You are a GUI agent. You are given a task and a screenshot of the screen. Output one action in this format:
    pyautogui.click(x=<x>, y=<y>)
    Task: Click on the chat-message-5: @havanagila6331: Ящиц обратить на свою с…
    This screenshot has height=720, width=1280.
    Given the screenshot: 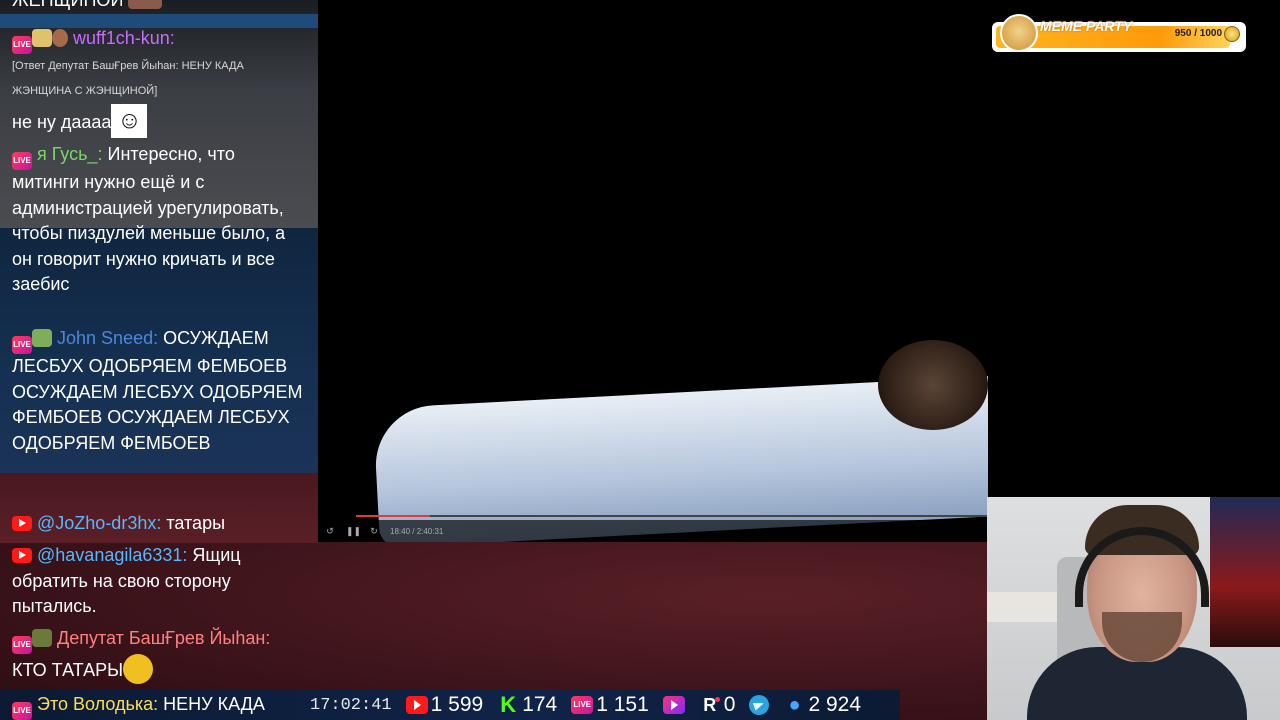 What is the action you would take?
    pyautogui.click(x=158, y=581)
    